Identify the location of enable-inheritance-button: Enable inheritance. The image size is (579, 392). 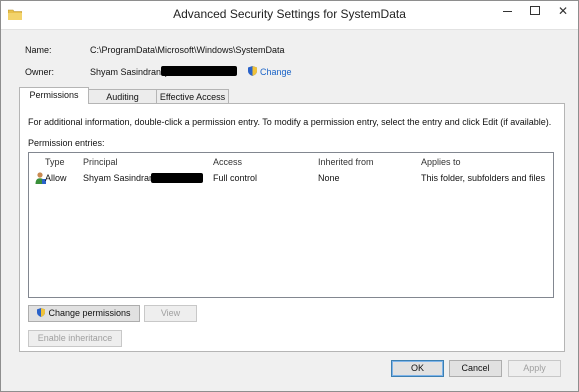
(75, 338).